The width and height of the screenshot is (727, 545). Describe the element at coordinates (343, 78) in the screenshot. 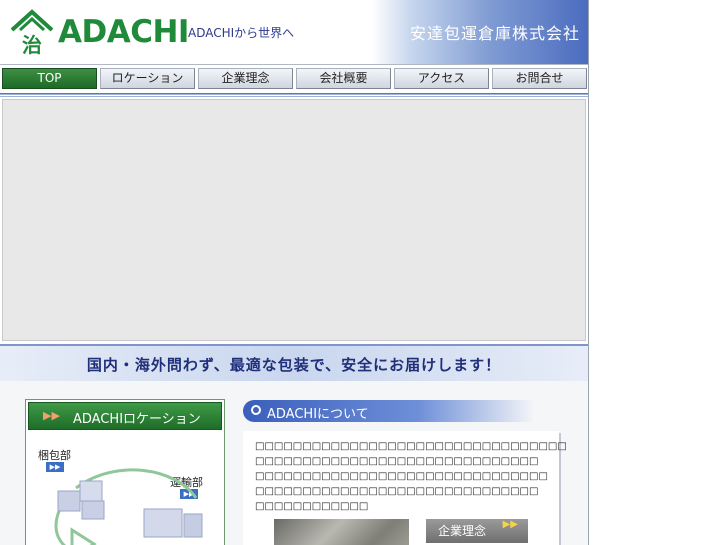

I see `nav-company-profile: 会社概要` at that location.